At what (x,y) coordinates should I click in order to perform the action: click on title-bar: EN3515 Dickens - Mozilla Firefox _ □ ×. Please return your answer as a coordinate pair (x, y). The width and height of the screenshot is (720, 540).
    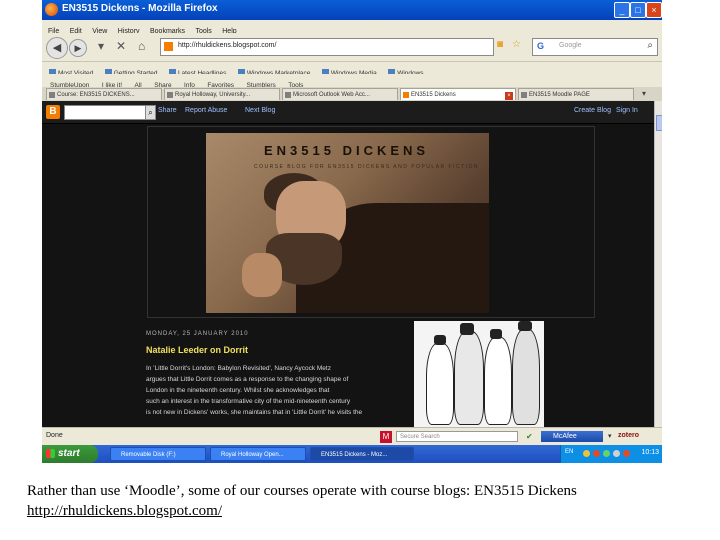
    Looking at the image, I should click on (352, 10).